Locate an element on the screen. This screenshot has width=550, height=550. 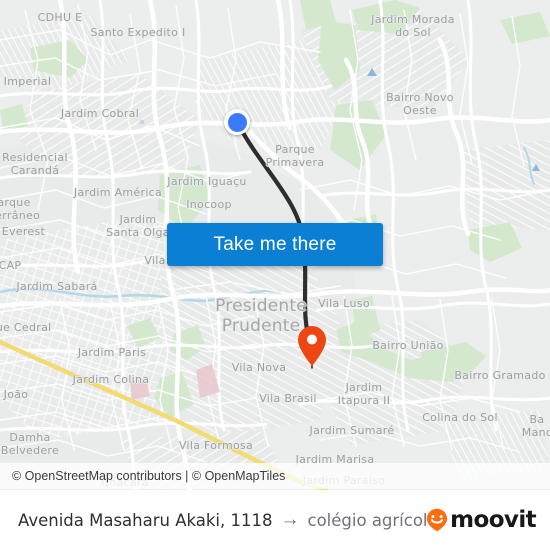
origin-marker-dot is located at coordinates (237, 122).